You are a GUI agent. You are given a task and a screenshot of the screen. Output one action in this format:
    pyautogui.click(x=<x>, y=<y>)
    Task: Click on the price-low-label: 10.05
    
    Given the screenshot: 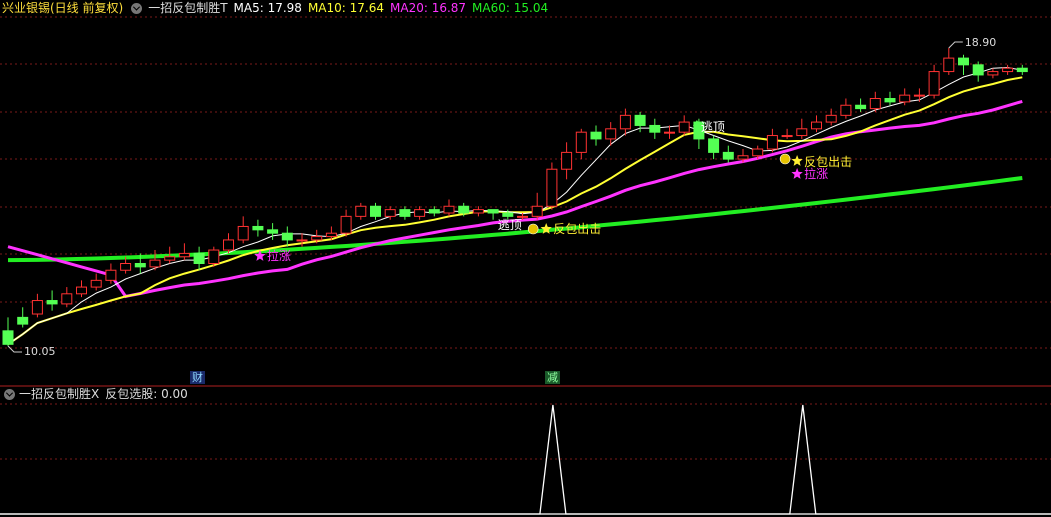 What is the action you would take?
    pyautogui.click(x=40, y=351)
    